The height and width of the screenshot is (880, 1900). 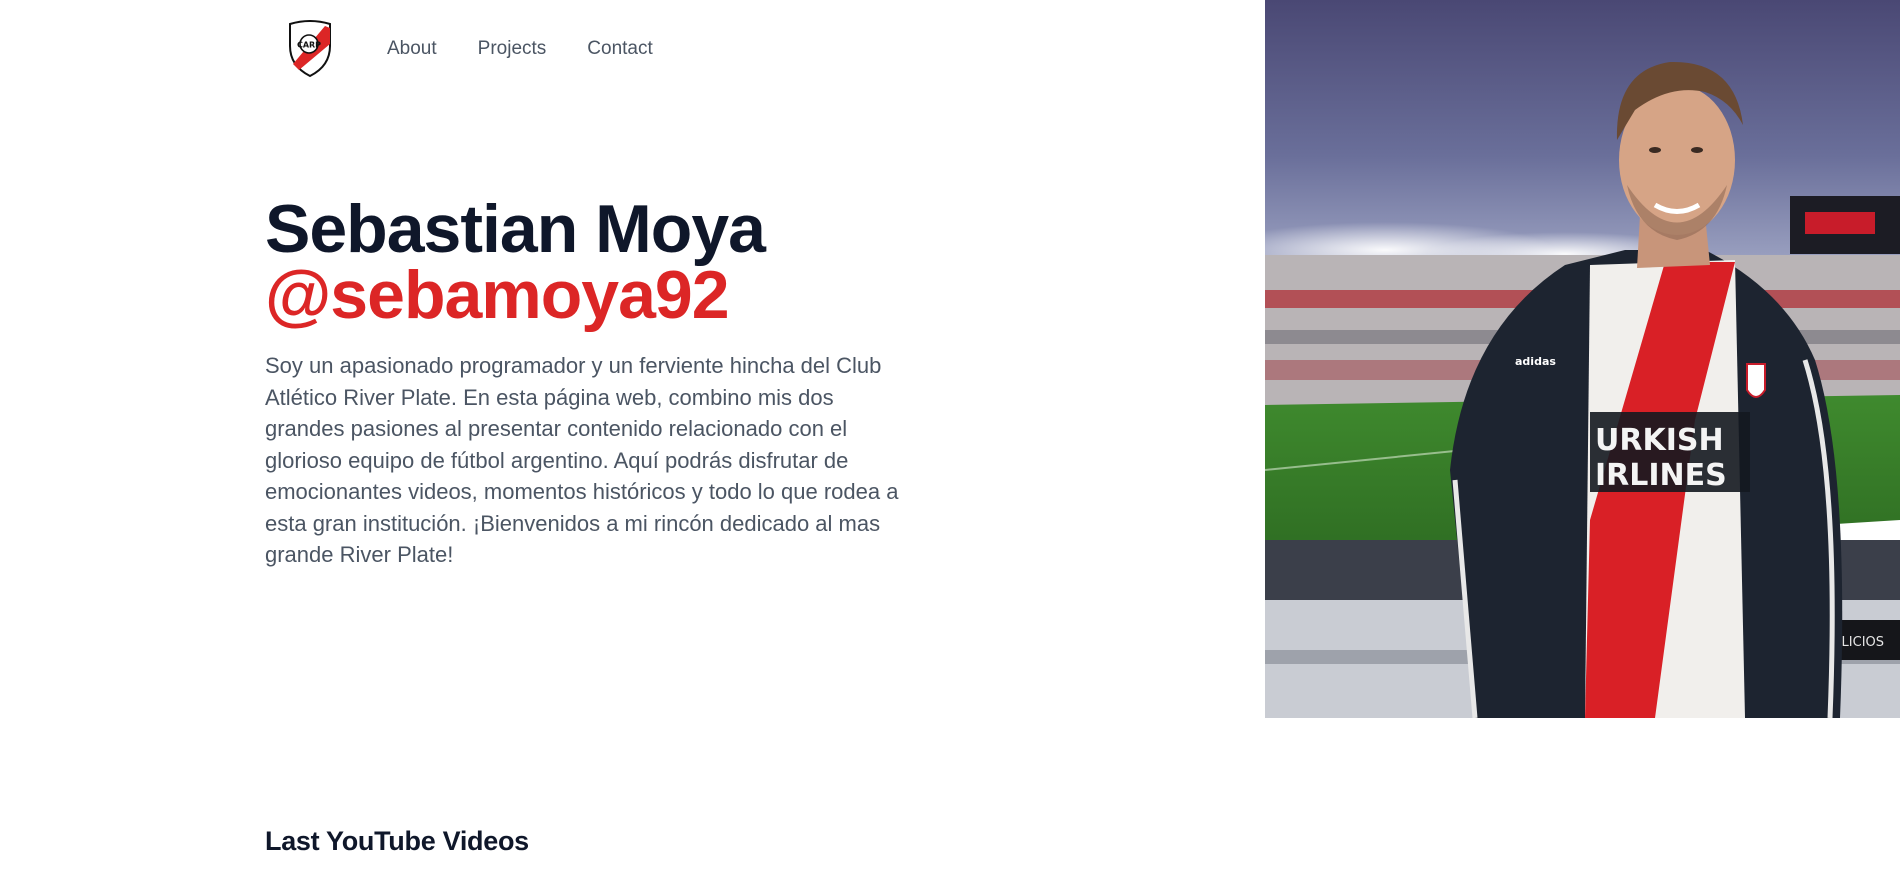 What do you see at coordinates (1535, 361) in the screenshot?
I see `jacket-brand: adidas` at bounding box center [1535, 361].